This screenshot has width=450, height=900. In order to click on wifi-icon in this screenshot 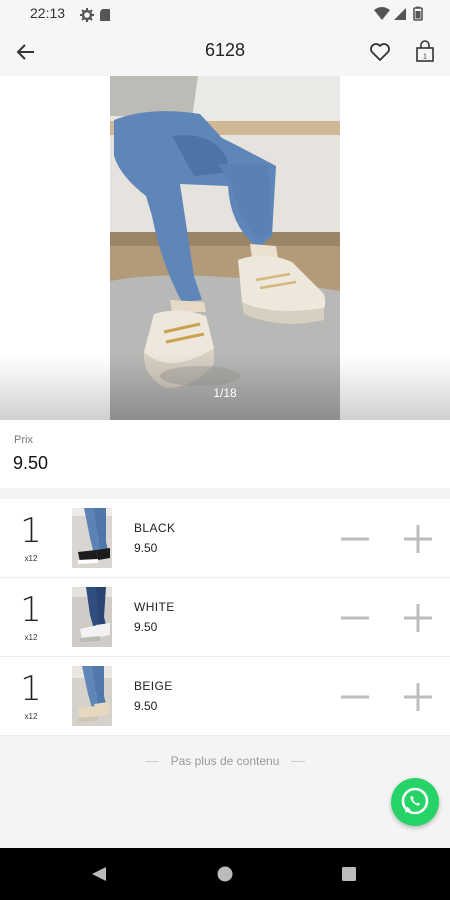, I will do `click(382, 13)`.